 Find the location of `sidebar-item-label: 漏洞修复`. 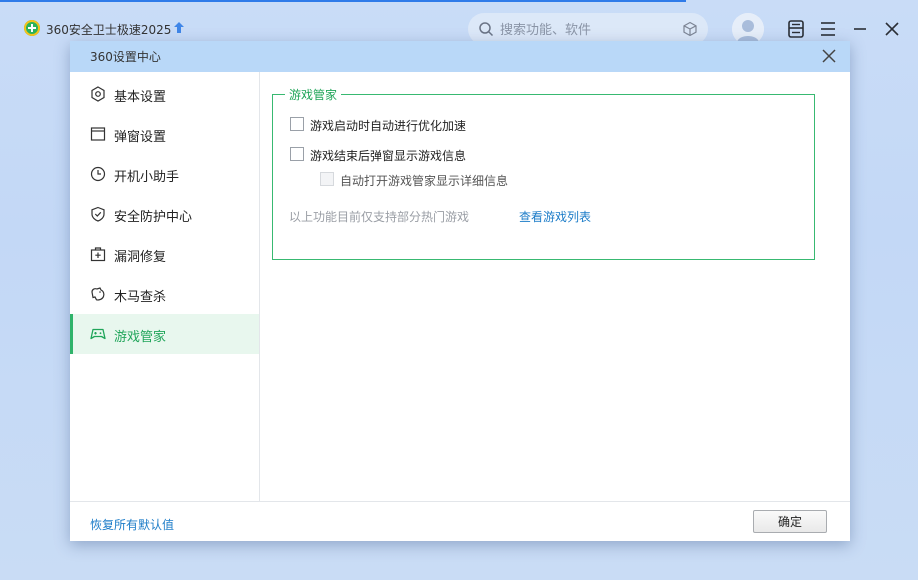

sidebar-item-label: 漏洞修复 is located at coordinates (140, 257).